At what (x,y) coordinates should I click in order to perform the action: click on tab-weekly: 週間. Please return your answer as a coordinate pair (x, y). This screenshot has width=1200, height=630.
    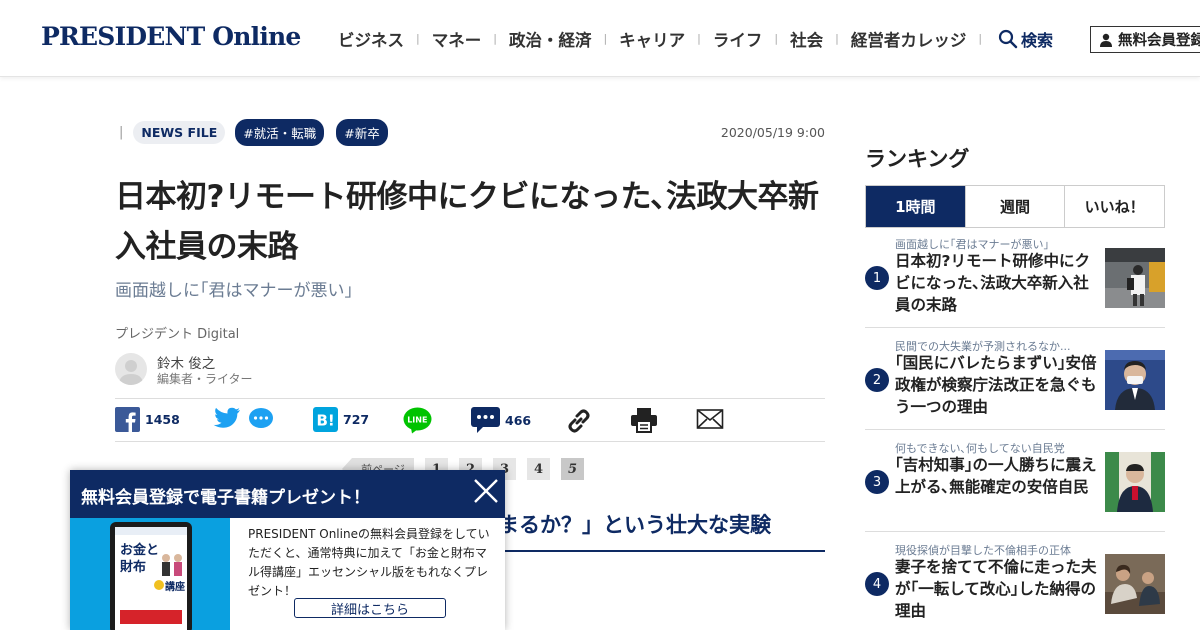
    Looking at the image, I should click on (1014, 206).